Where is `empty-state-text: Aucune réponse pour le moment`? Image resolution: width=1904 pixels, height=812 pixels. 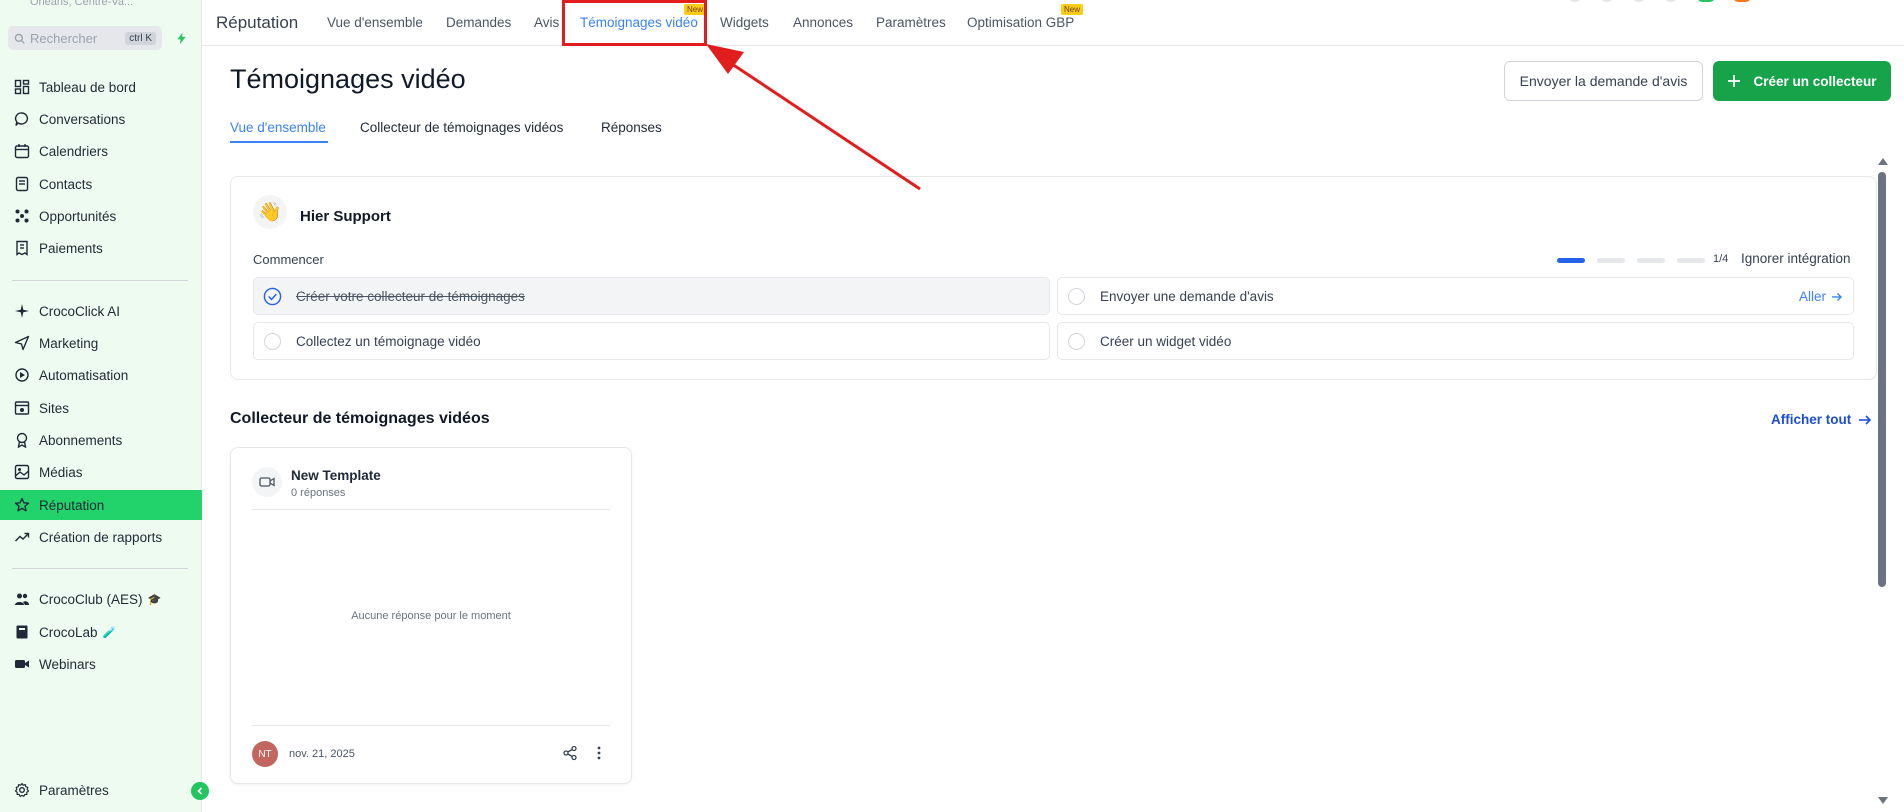
empty-state-text: Aucune réponse pour le moment is located at coordinates (431, 616).